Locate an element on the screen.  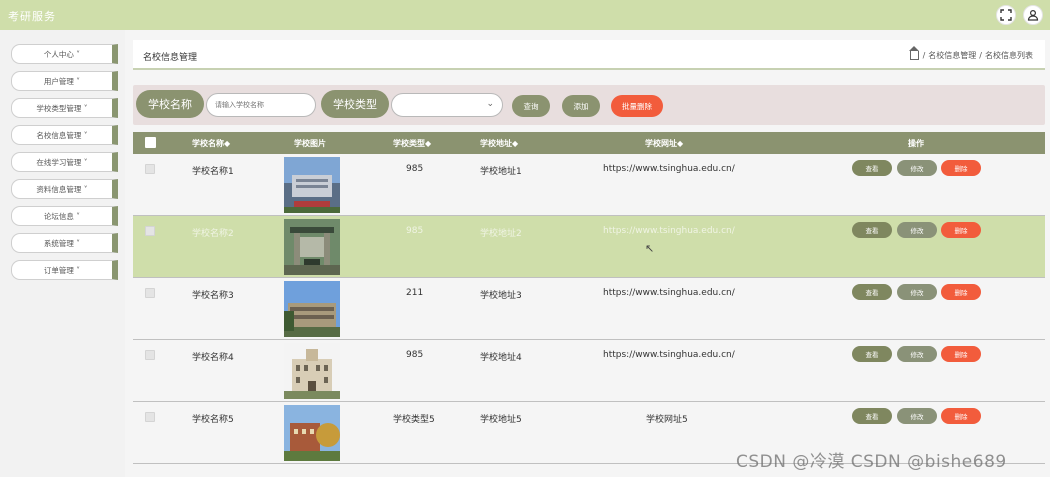
school-url: 学校网址5 is located at coordinates (667, 420).